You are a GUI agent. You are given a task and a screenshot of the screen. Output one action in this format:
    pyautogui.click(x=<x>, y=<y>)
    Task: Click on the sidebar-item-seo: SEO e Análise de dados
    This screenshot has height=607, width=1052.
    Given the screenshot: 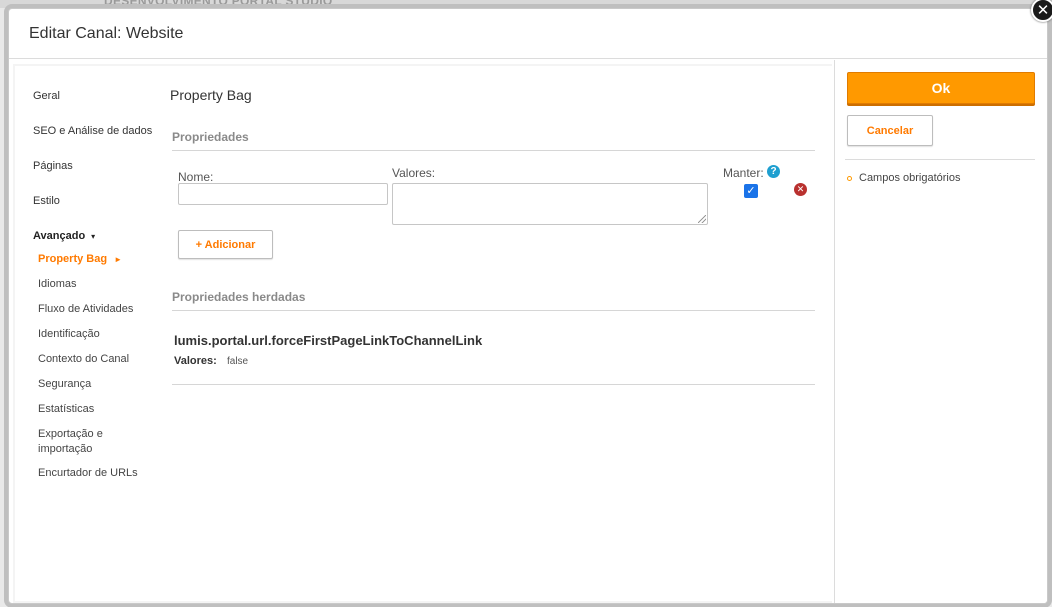 What is the action you would take?
    pyautogui.click(x=92, y=131)
    